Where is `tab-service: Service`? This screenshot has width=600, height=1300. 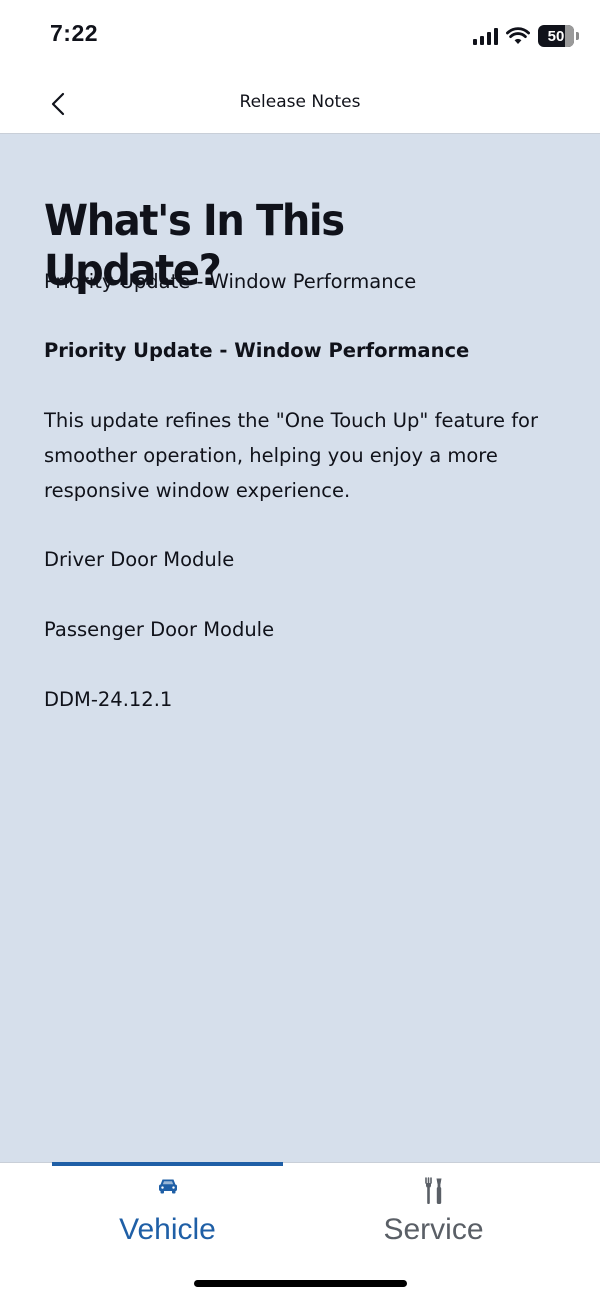
tab-service: Service is located at coordinates (433, 1213).